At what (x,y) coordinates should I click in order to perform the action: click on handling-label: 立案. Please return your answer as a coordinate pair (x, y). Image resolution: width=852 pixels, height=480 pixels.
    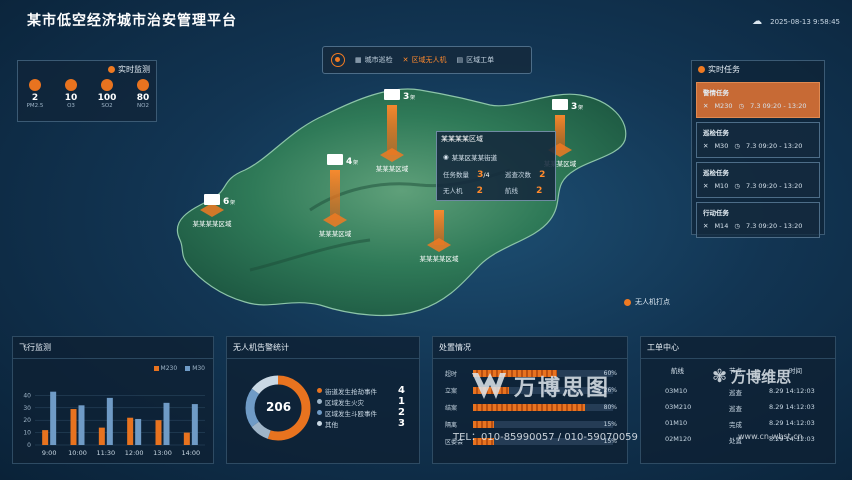
    Looking at the image, I should click on (451, 391).